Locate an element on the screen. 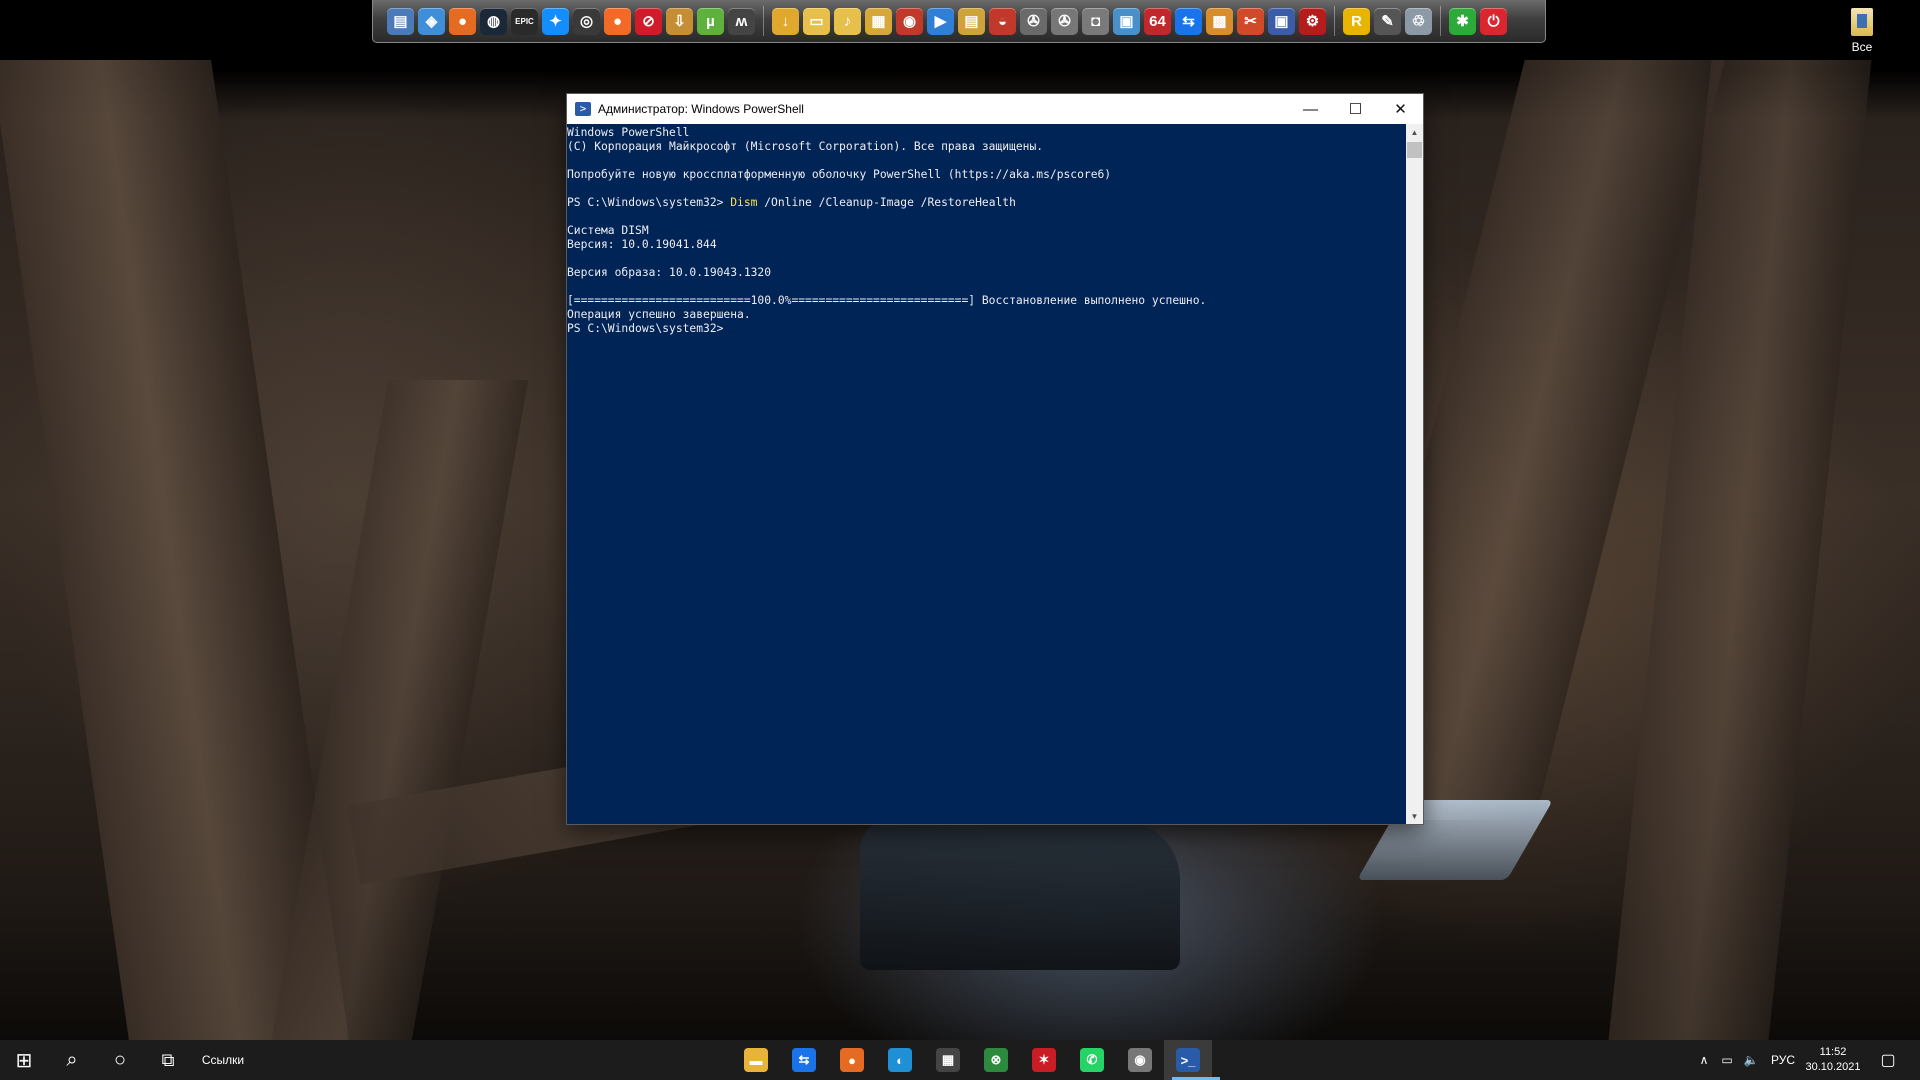 The width and height of the screenshot is (1920, 1080). taskbar-app-button: ▬ is located at coordinates (756, 1060).